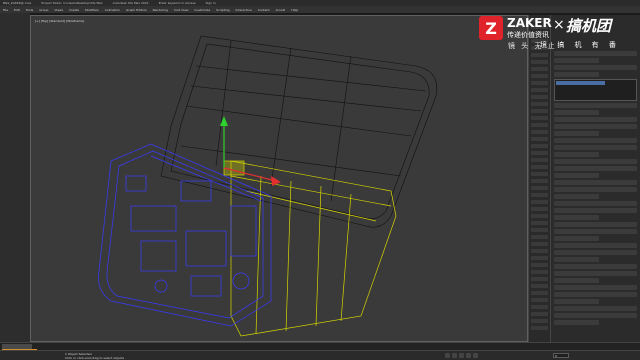 The width and height of the screenshot is (640, 360). I want to click on menu-content: Content, so click(264, 10).